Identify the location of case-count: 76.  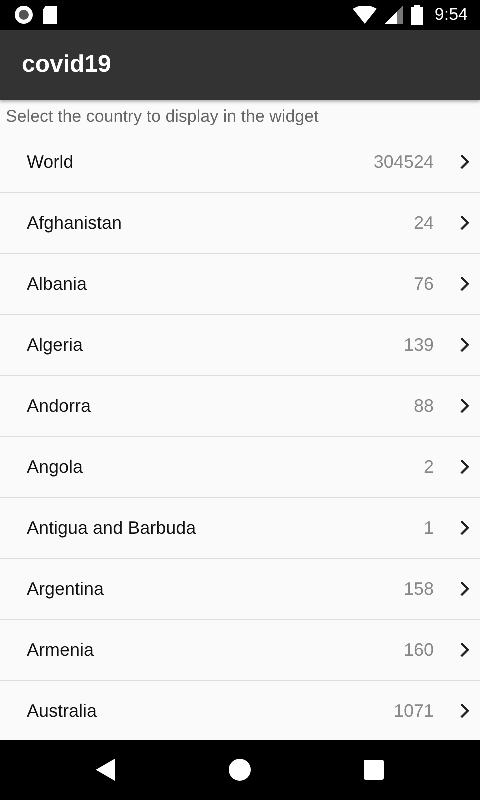
(424, 284).